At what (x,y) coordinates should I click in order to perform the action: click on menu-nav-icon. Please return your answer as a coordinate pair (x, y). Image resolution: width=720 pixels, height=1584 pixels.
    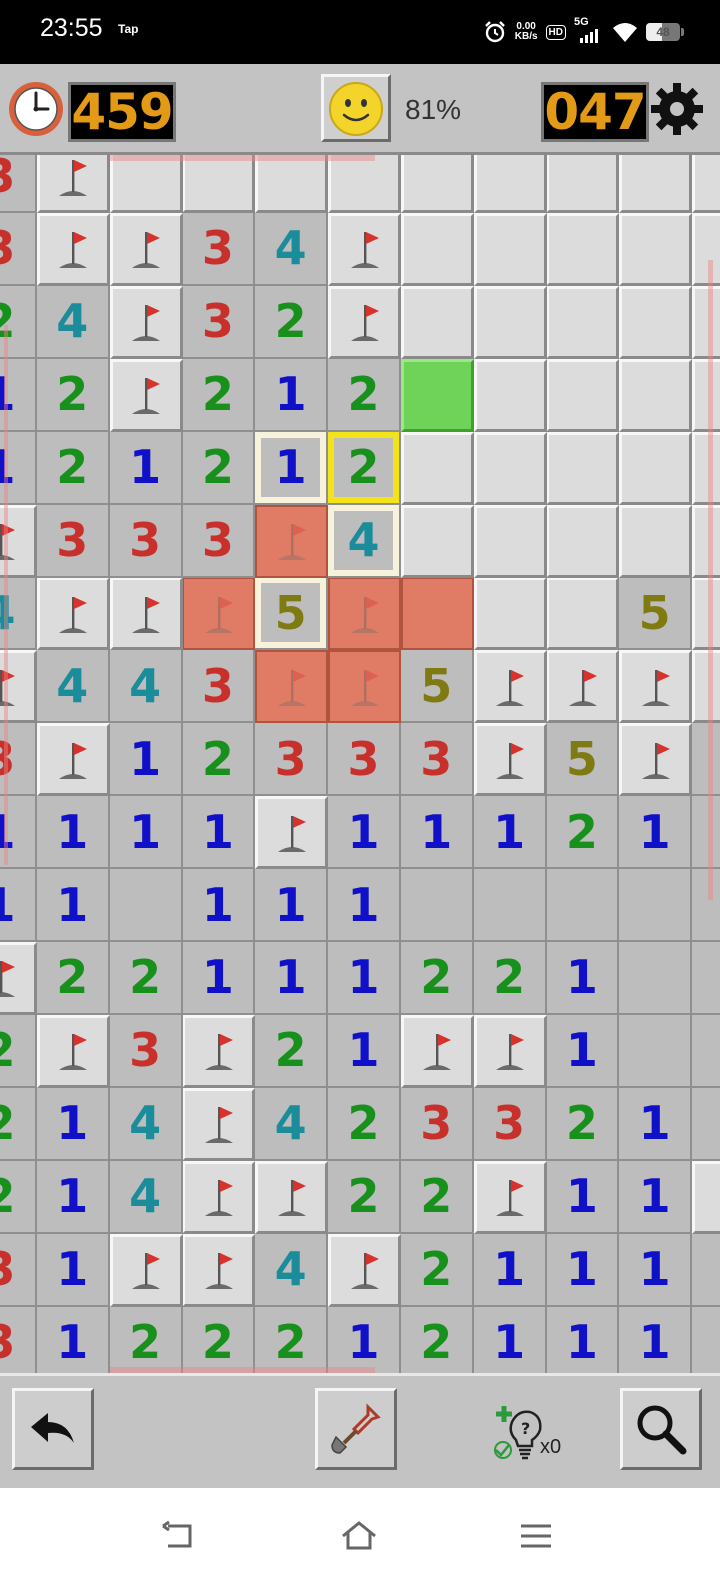
    Looking at the image, I should click on (536, 1536).